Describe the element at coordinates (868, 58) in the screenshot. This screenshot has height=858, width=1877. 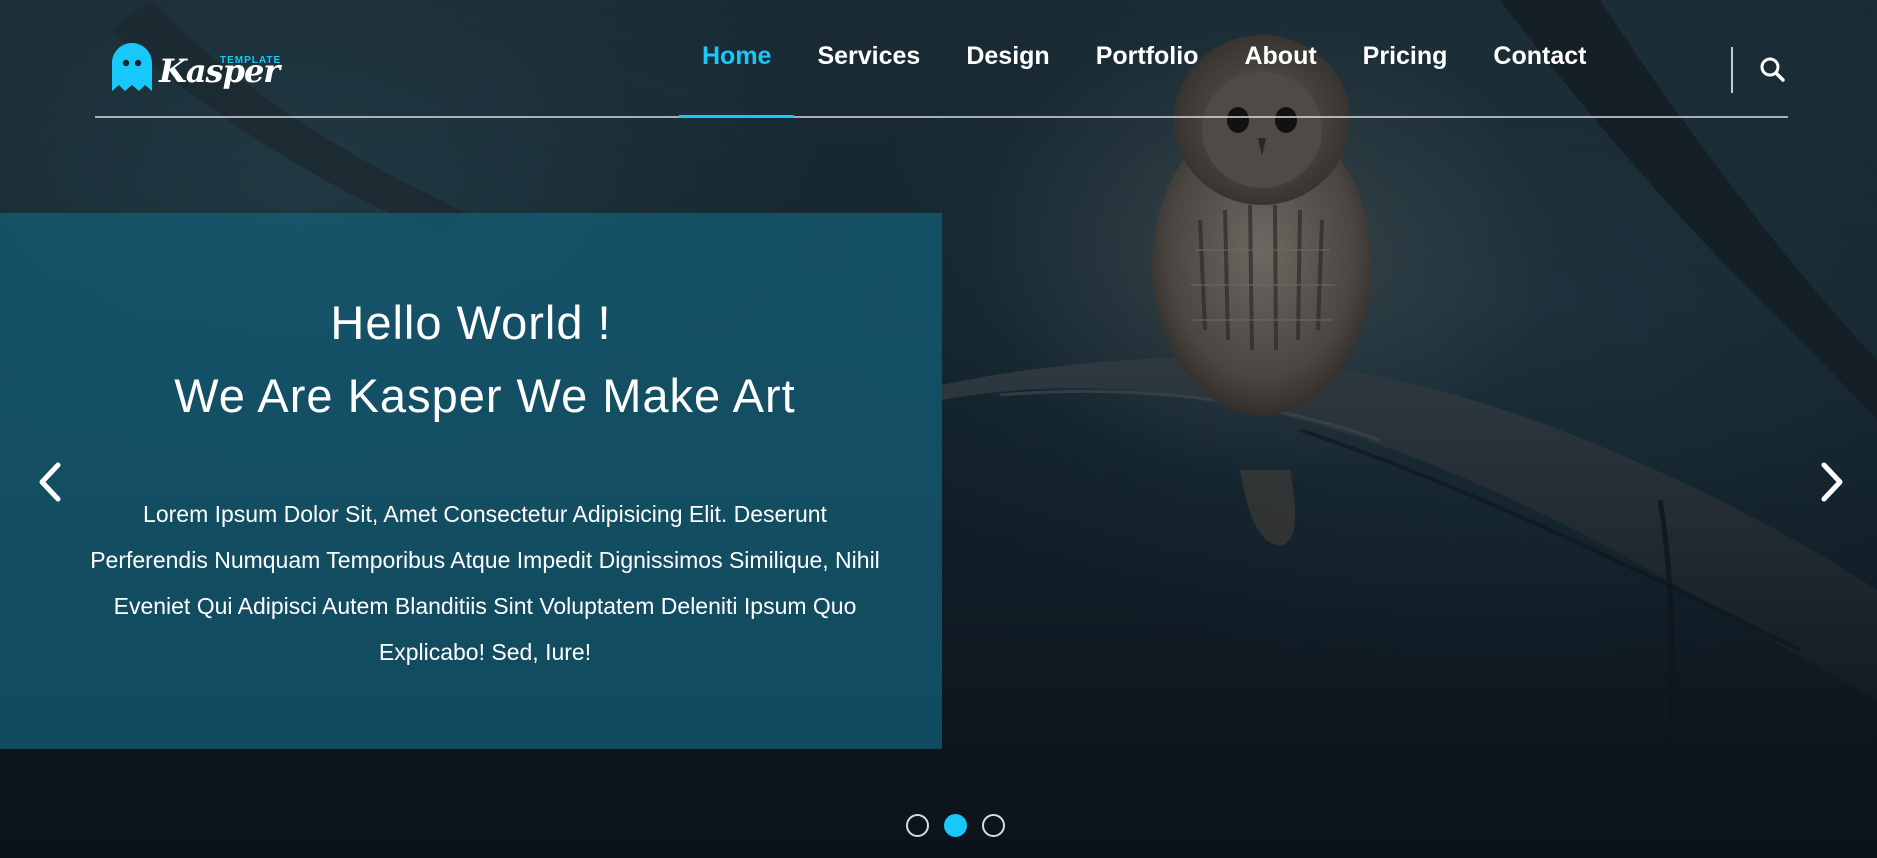
I see `nav-item-services: Services` at that location.